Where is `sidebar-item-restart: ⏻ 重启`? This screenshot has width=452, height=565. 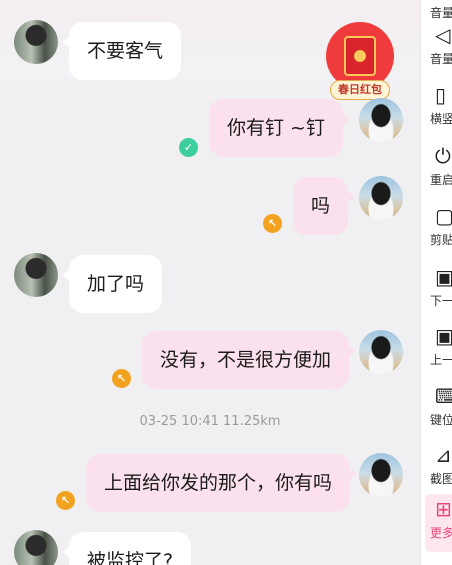 sidebar-item-restart: ⏻ 重启 is located at coordinates (436, 169).